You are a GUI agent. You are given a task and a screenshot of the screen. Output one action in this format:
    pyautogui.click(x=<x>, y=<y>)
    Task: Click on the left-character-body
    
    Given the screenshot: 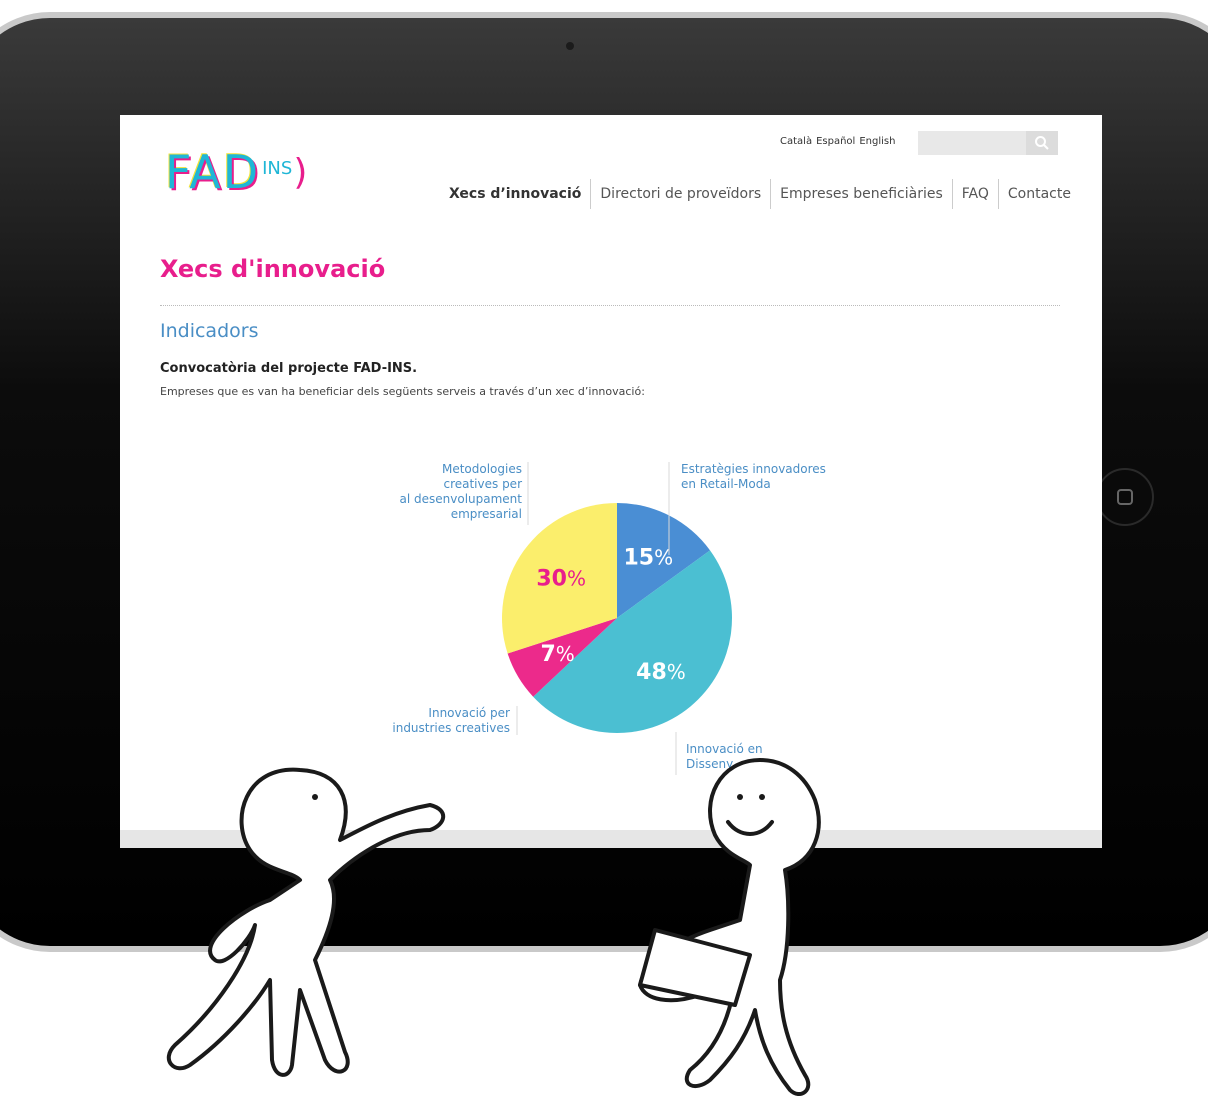 What is the action you would take?
    pyautogui.click(x=306, y=922)
    